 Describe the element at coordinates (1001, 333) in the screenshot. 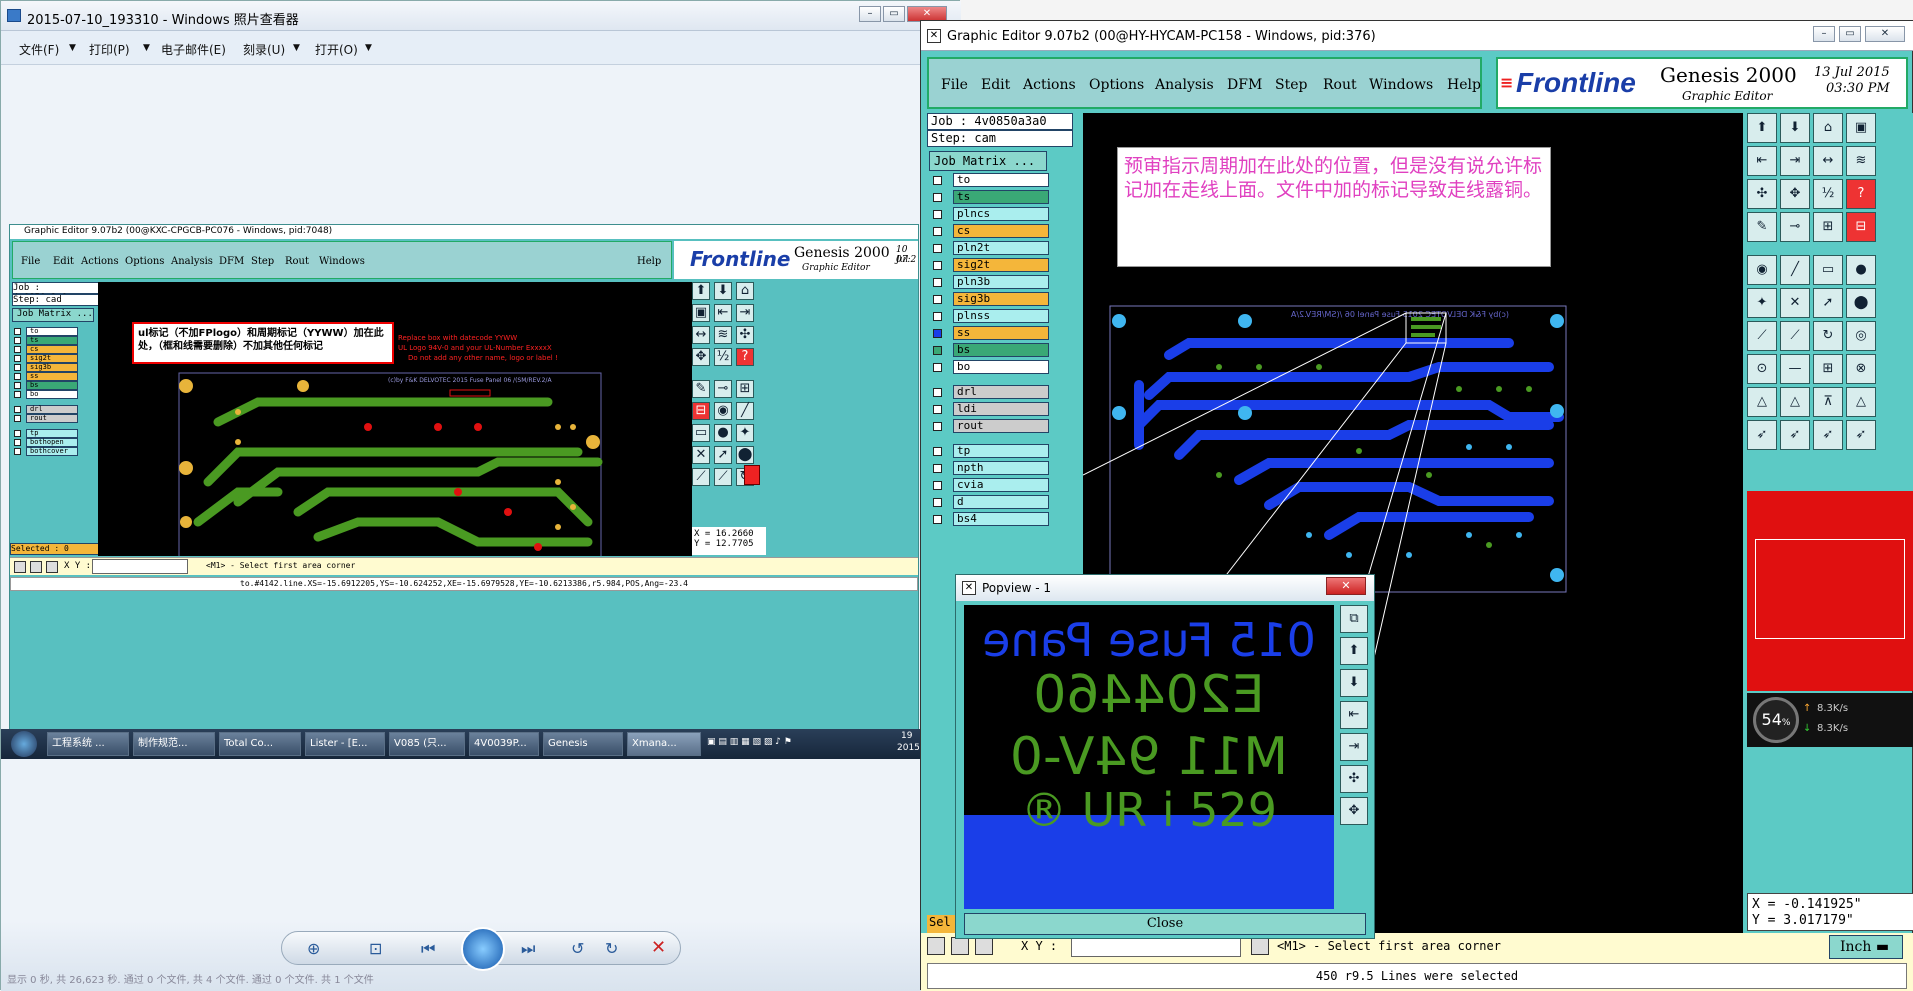

I see `layer-ss: ss` at that location.